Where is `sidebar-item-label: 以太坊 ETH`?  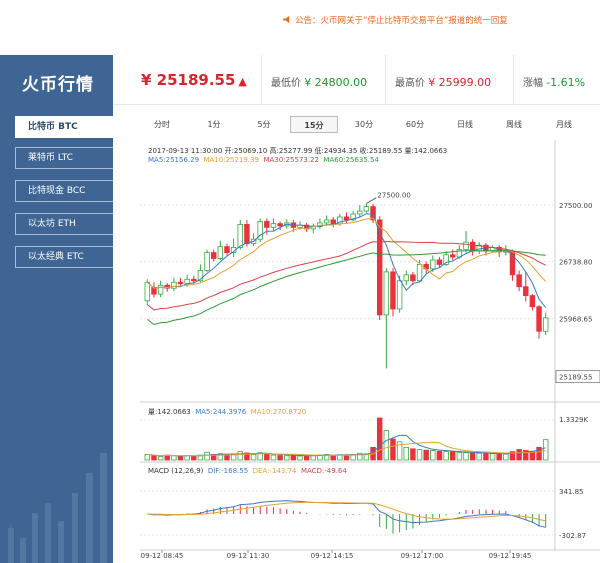 sidebar-item-label: 以太坊 ETH is located at coordinates (52, 224).